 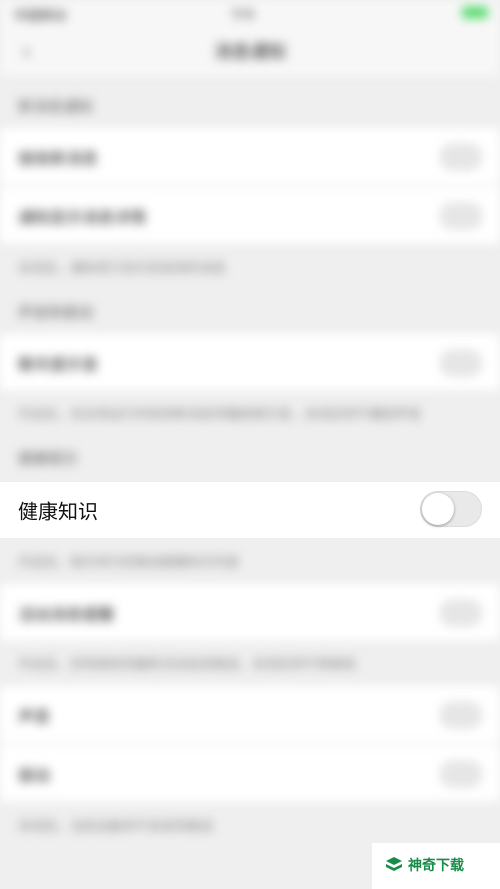 I want to click on toggle-chat-sound, so click(x=461, y=362).